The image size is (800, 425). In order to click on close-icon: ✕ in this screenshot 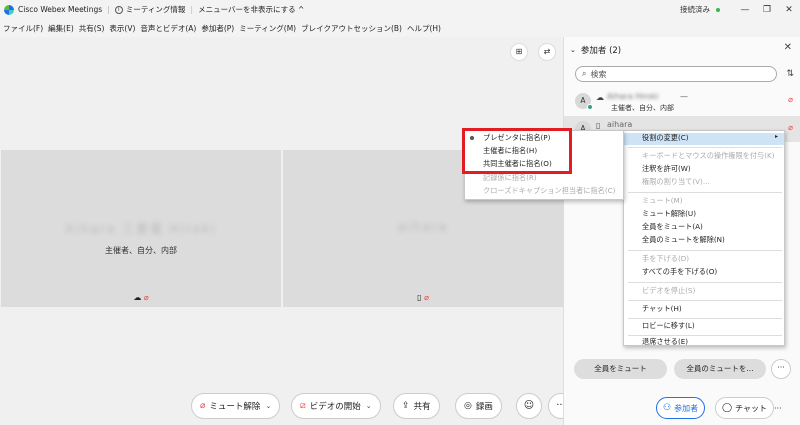, I will do `click(788, 47)`.